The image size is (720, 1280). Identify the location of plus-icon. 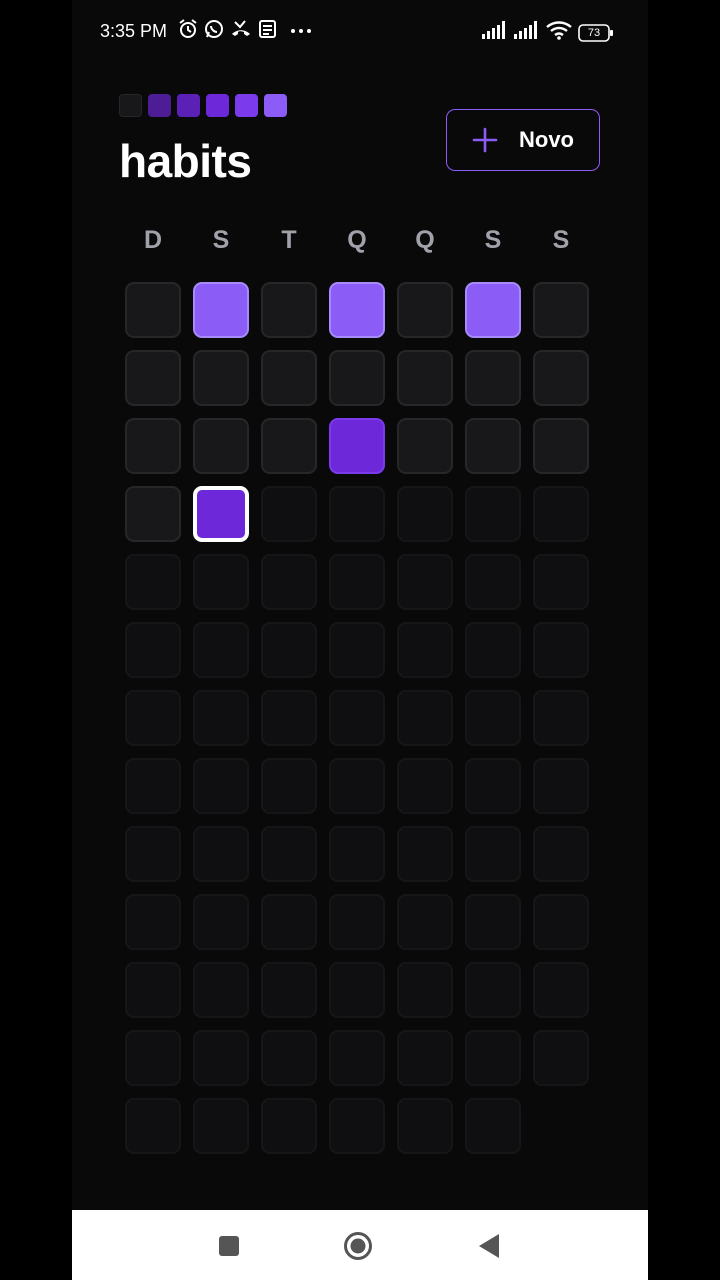
(485, 140).